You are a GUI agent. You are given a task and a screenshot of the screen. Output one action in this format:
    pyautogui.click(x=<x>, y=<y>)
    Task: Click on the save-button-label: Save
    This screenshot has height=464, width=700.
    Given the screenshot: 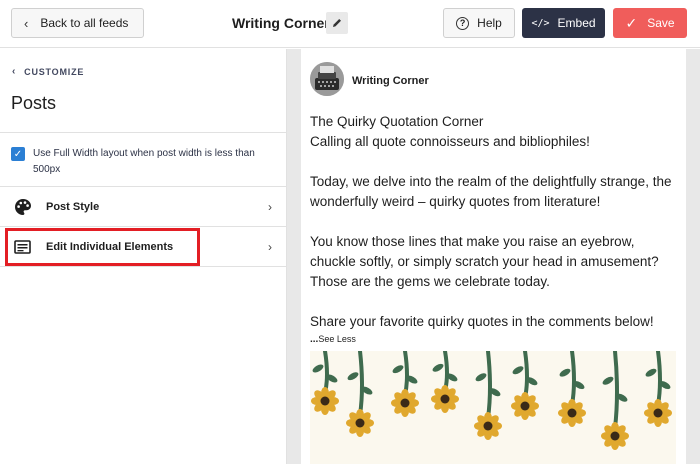 What is the action you would take?
    pyautogui.click(x=661, y=23)
    